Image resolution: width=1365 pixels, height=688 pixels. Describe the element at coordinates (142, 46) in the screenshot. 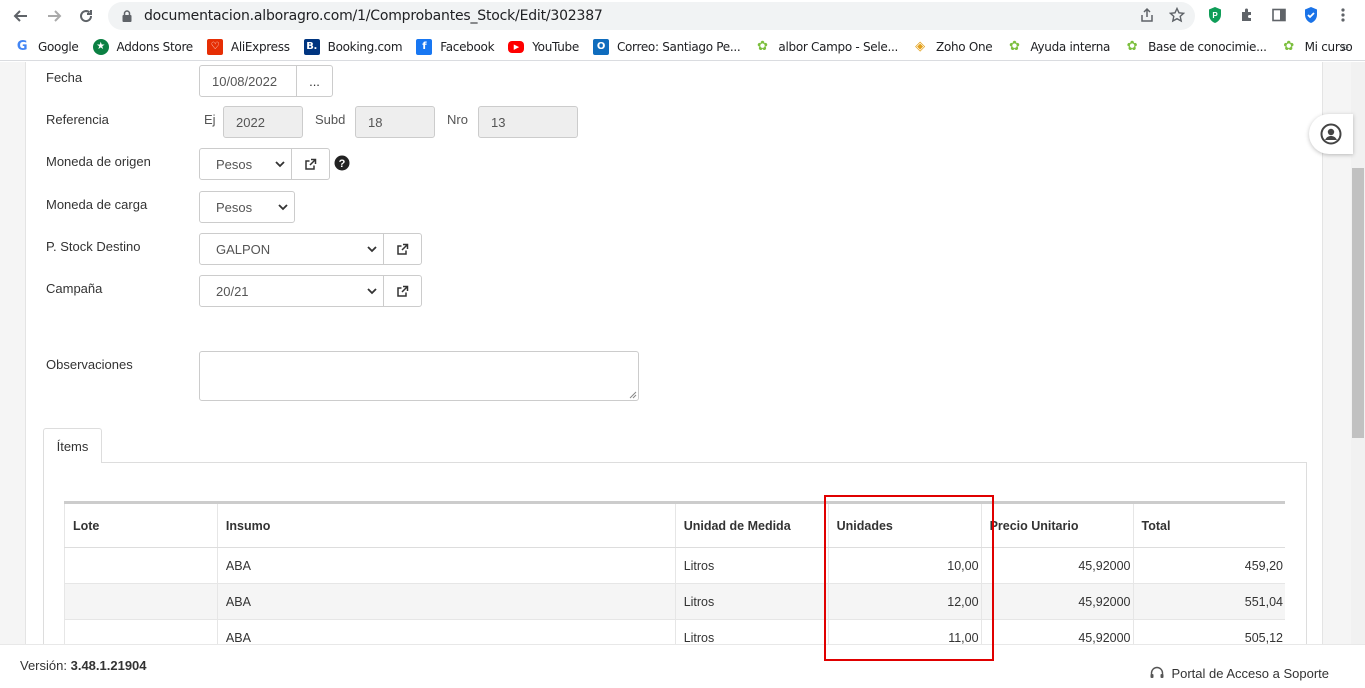

I see `bookmark-addons-store: ★ Addons Store` at that location.